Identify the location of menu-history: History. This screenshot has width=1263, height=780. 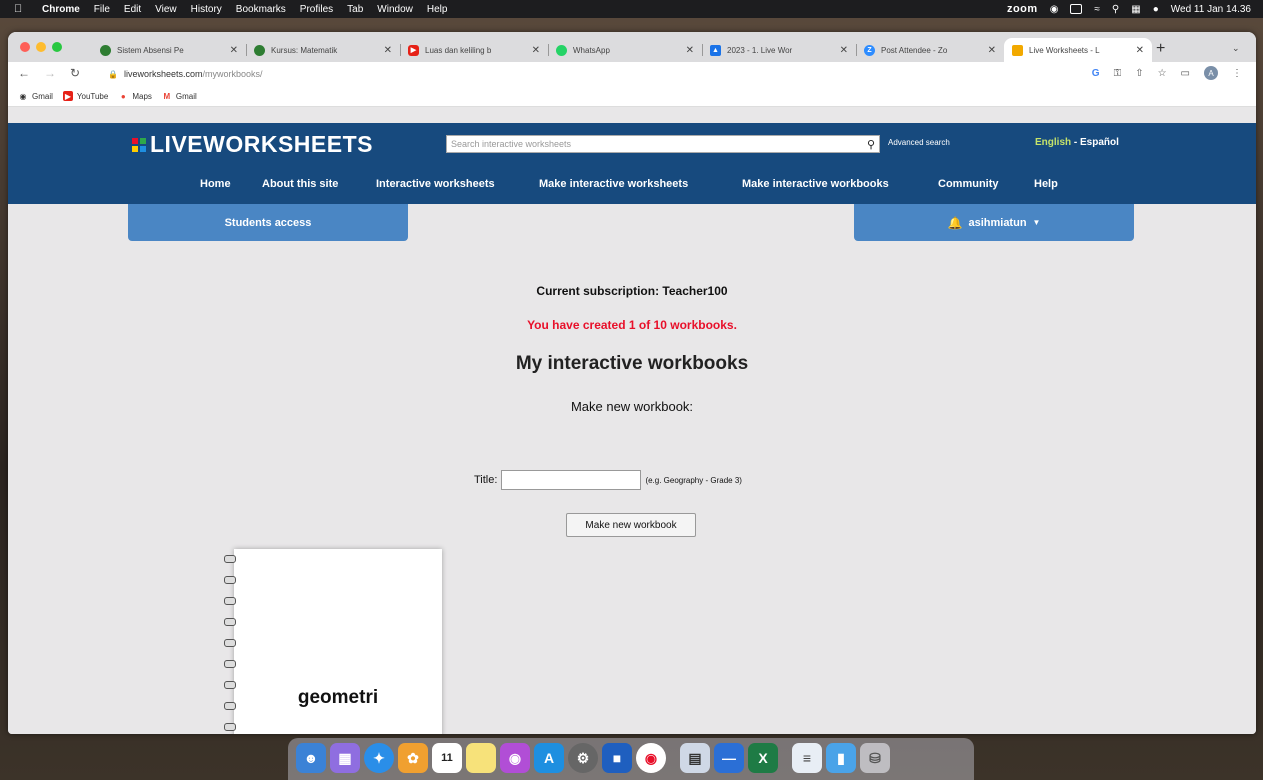
(206, 9).